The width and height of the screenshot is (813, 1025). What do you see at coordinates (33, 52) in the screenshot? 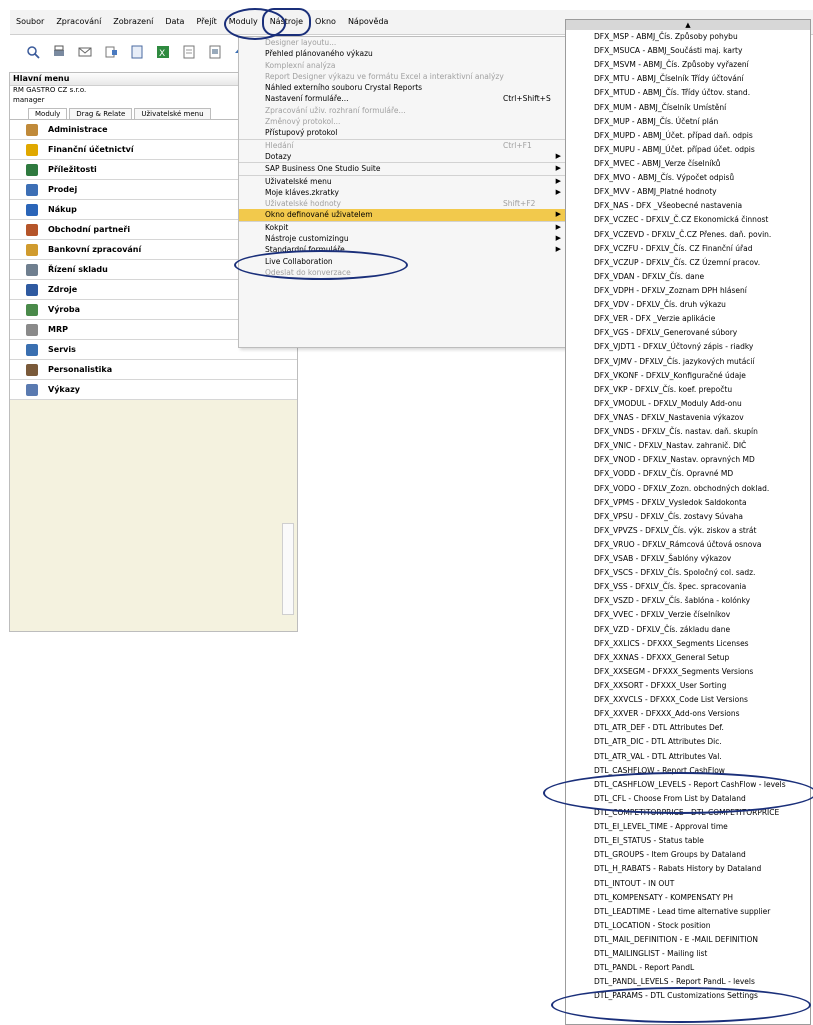
I see `search-icon` at bounding box center [33, 52].